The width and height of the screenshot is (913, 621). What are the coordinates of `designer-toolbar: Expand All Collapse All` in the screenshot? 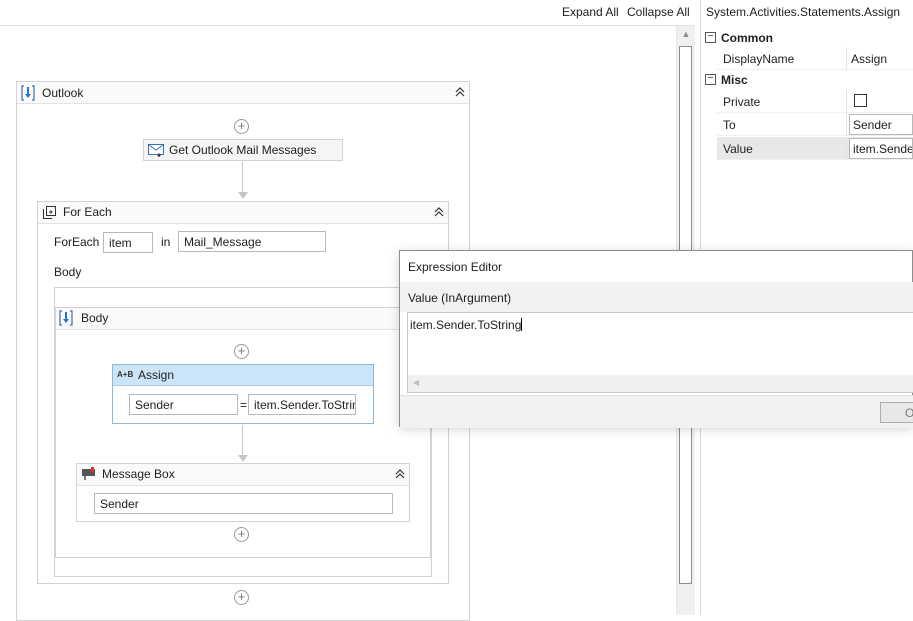 It's located at (347, 13).